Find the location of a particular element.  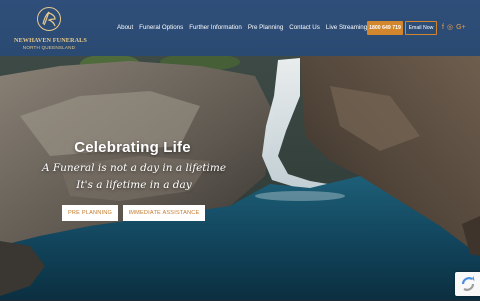

brand-name: NEWHAVEN FUNERALS is located at coordinates (50, 40).